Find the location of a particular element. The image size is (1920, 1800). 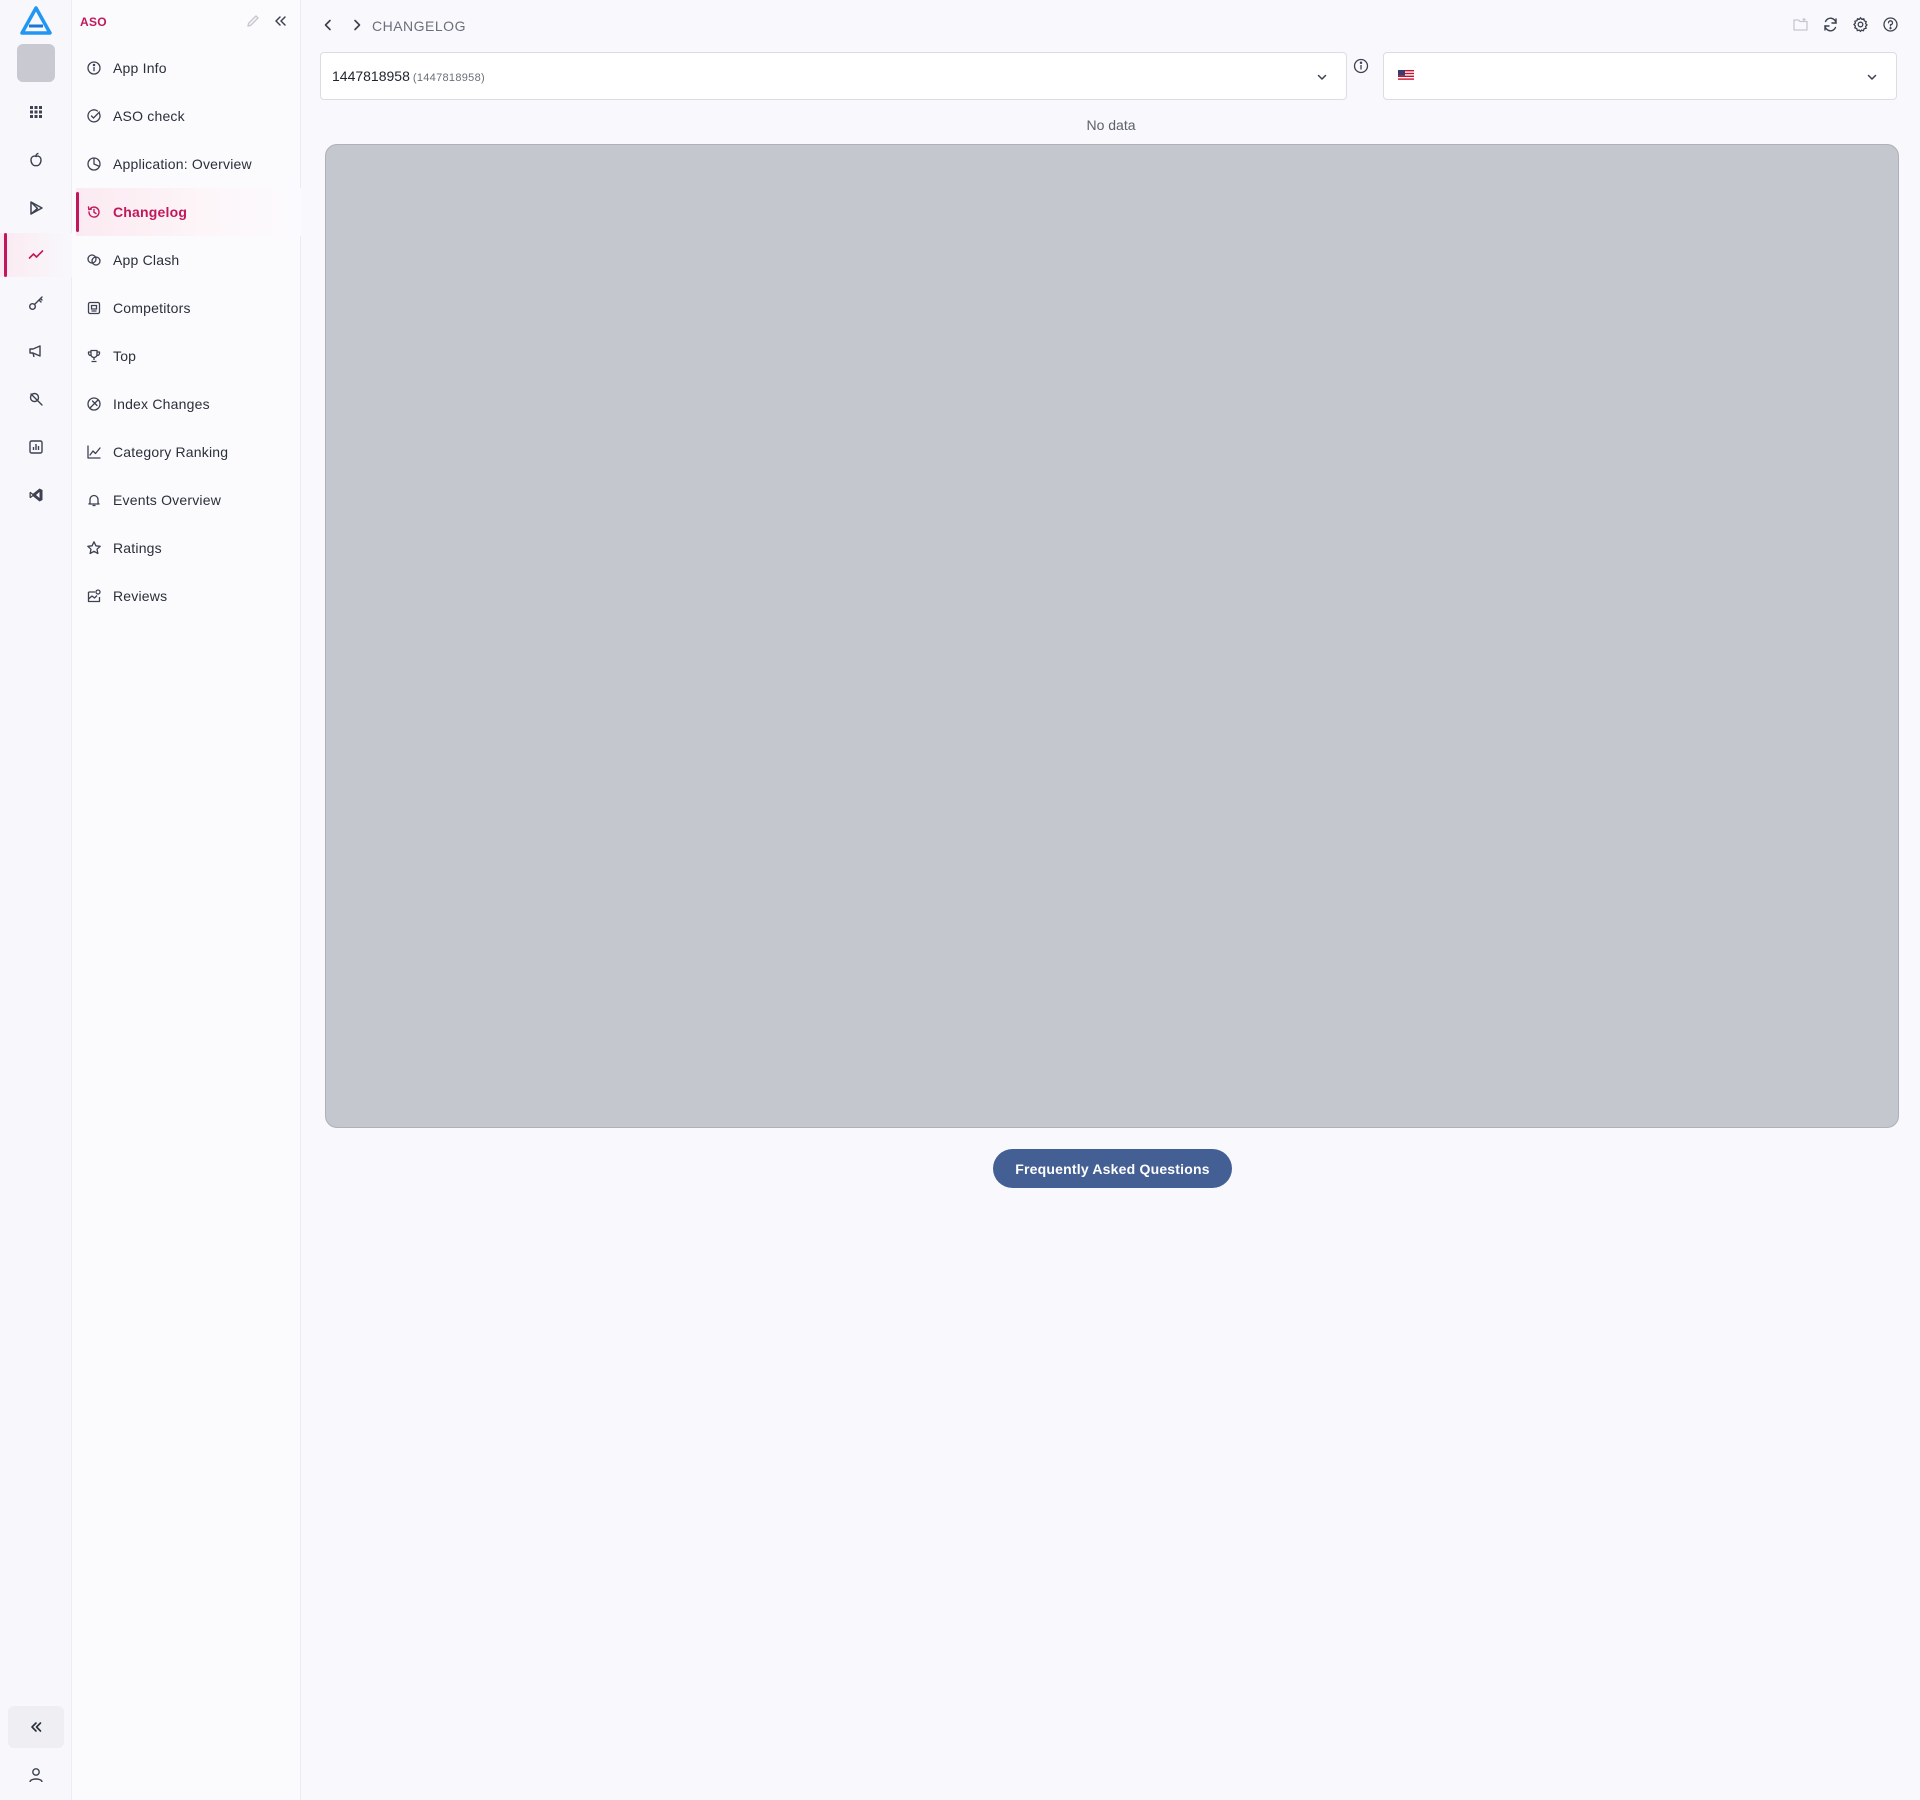

clash-icon is located at coordinates (94, 260).